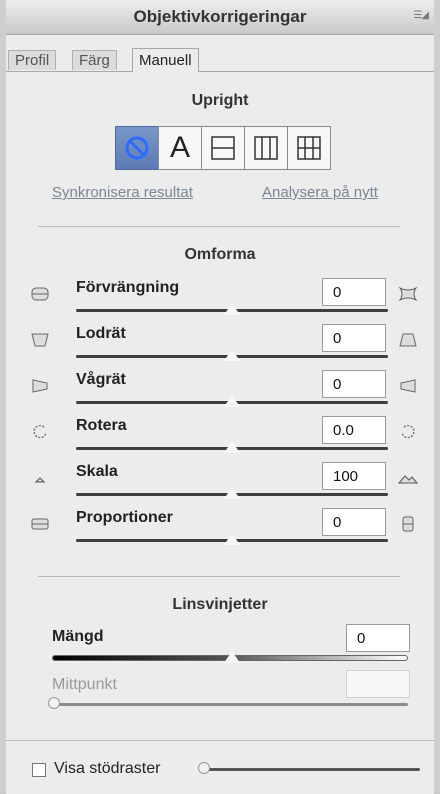 This screenshot has width=440, height=794. What do you see at coordinates (232, 539) in the screenshot?
I see `aspect-slider-thumb` at bounding box center [232, 539].